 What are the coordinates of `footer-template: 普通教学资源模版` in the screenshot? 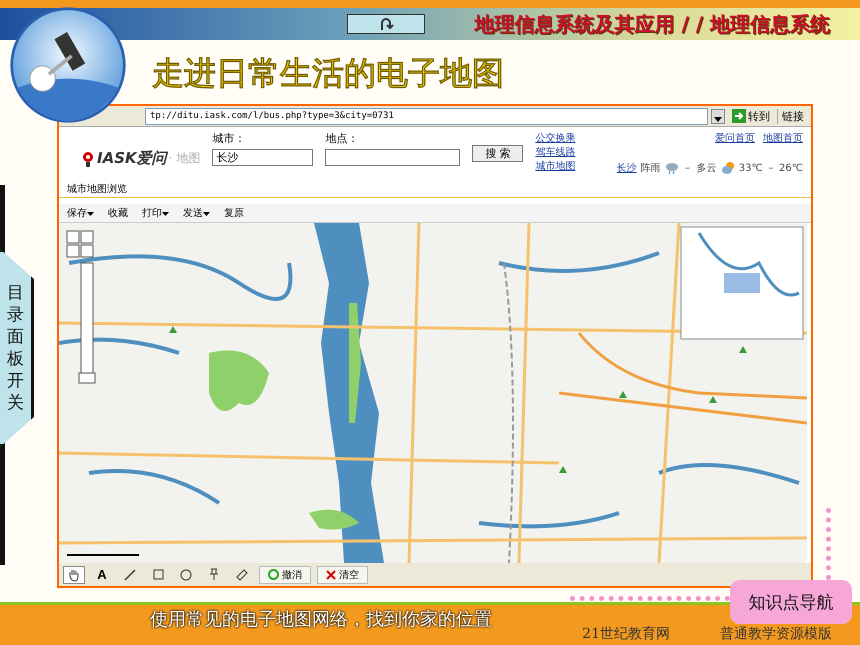 It's located at (776, 634).